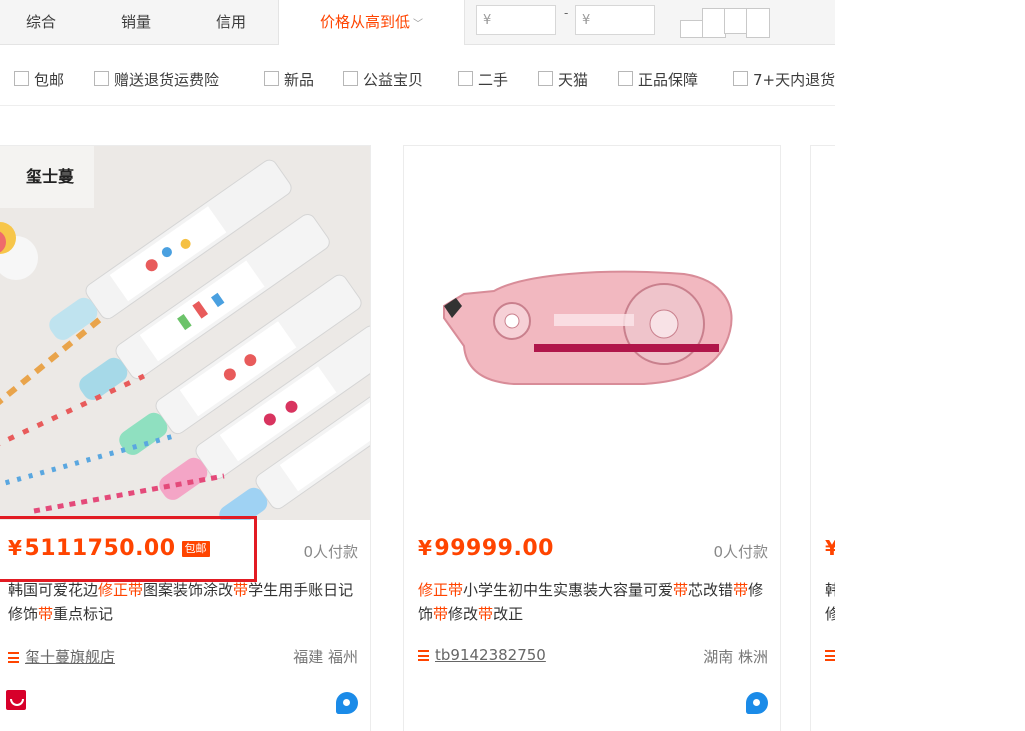  What do you see at coordinates (830, 614) in the screenshot?
I see `title-text: 修` at bounding box center [830, 614].